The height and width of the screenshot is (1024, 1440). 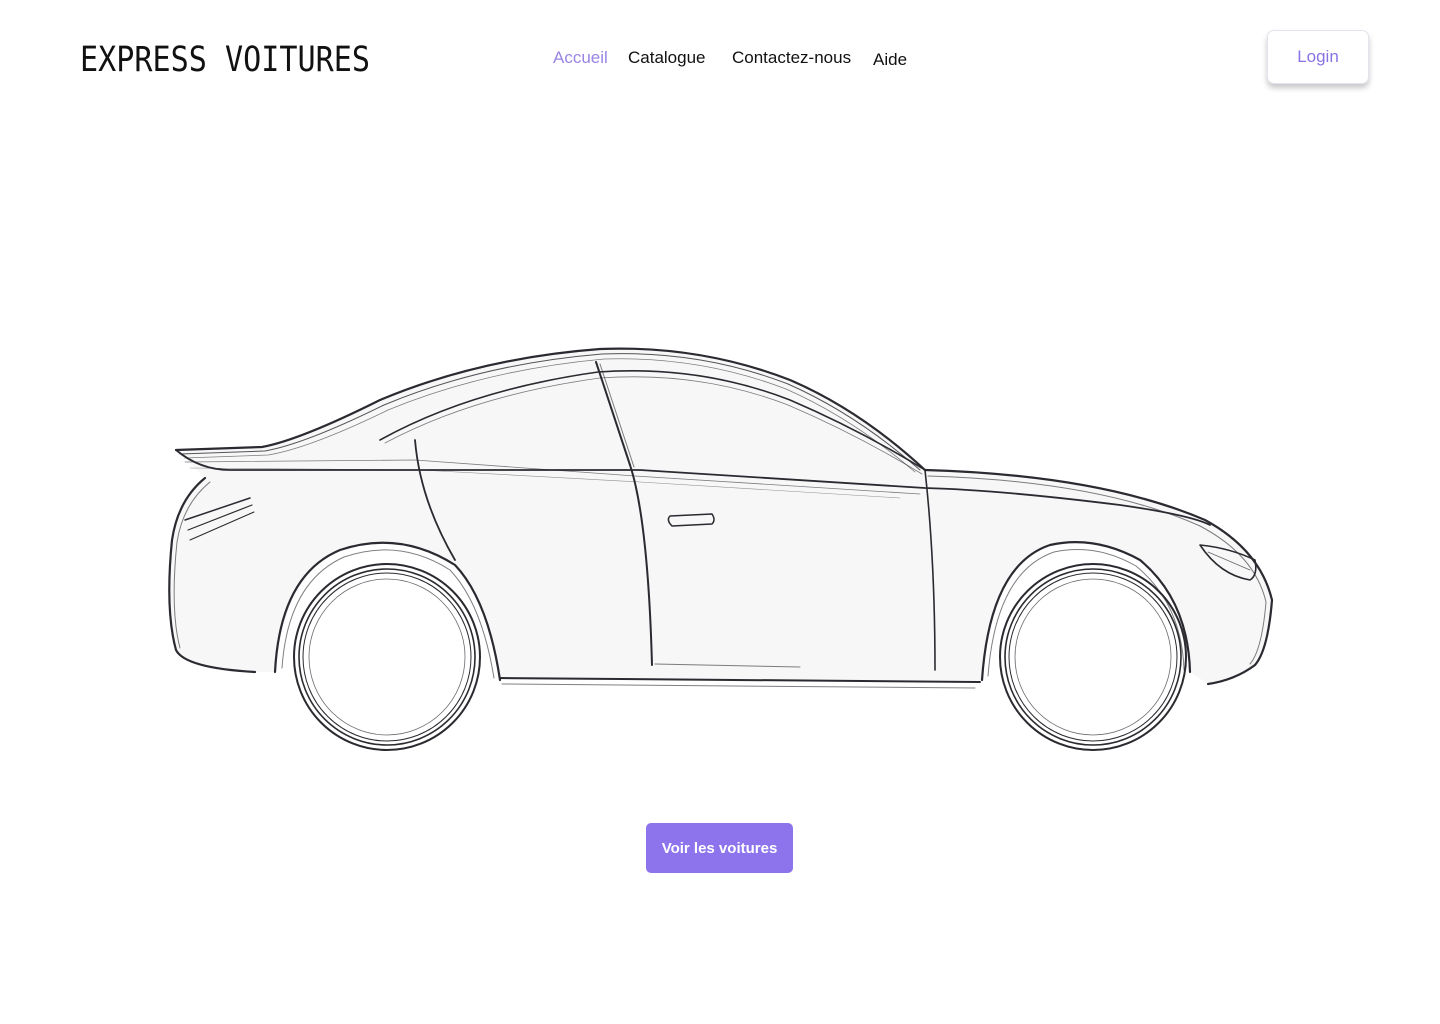 I want to click on nav-link-catalogue: Catalogue, so click(x=667, y=58).